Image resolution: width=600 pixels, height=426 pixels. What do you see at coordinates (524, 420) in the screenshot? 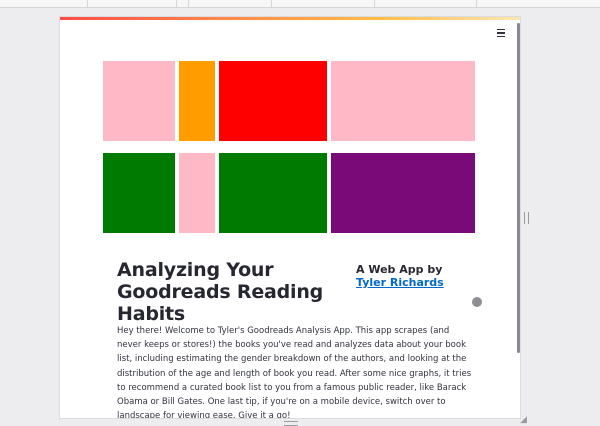
I see `resize-corner-icon: ◢` at bounding box center [524, 420].